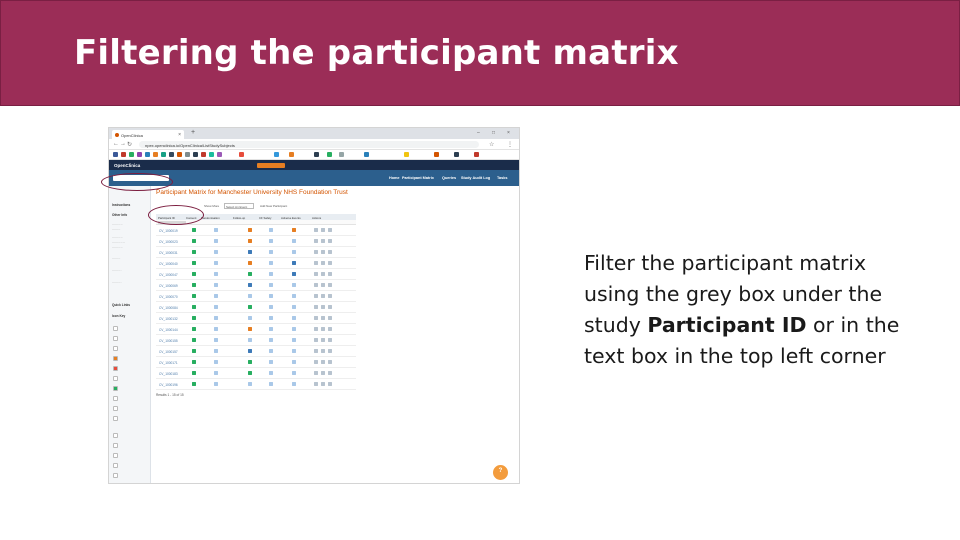 This screenshot has height=540, width=960. I want to click on back-icon: ←, so click(116, 144).